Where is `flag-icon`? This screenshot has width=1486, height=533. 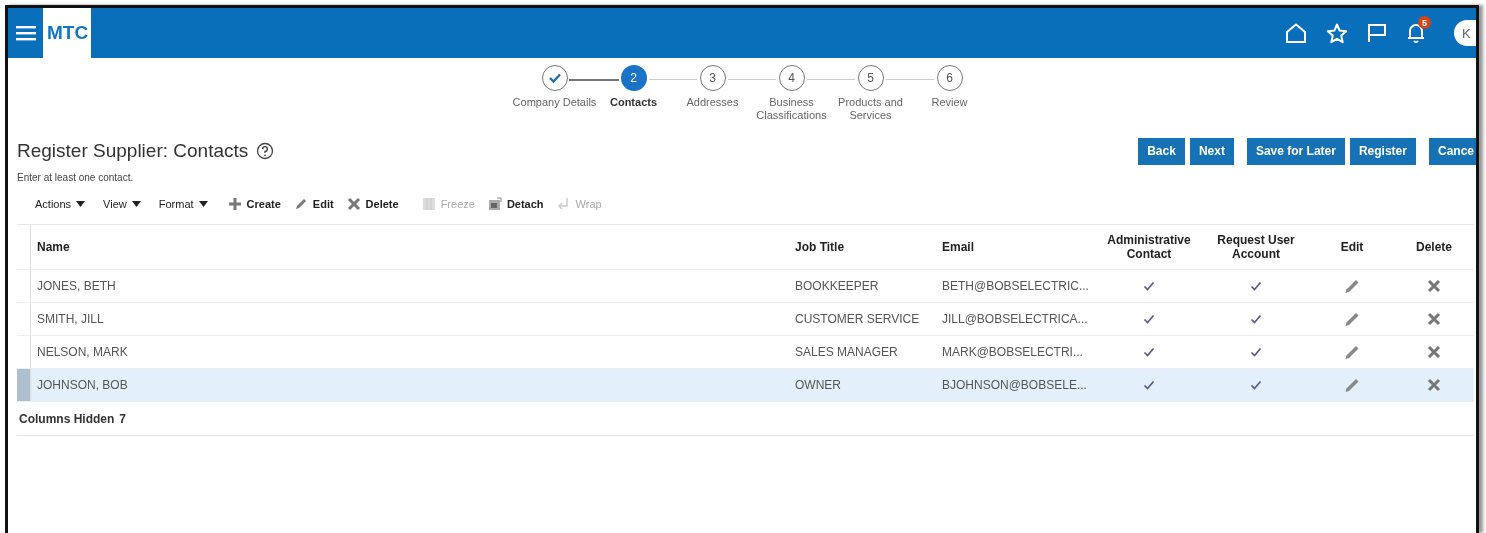
flag-icon is located at coordinates (1377, 33).